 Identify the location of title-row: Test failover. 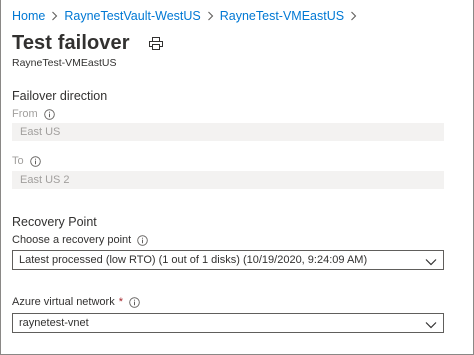
(88, 43).